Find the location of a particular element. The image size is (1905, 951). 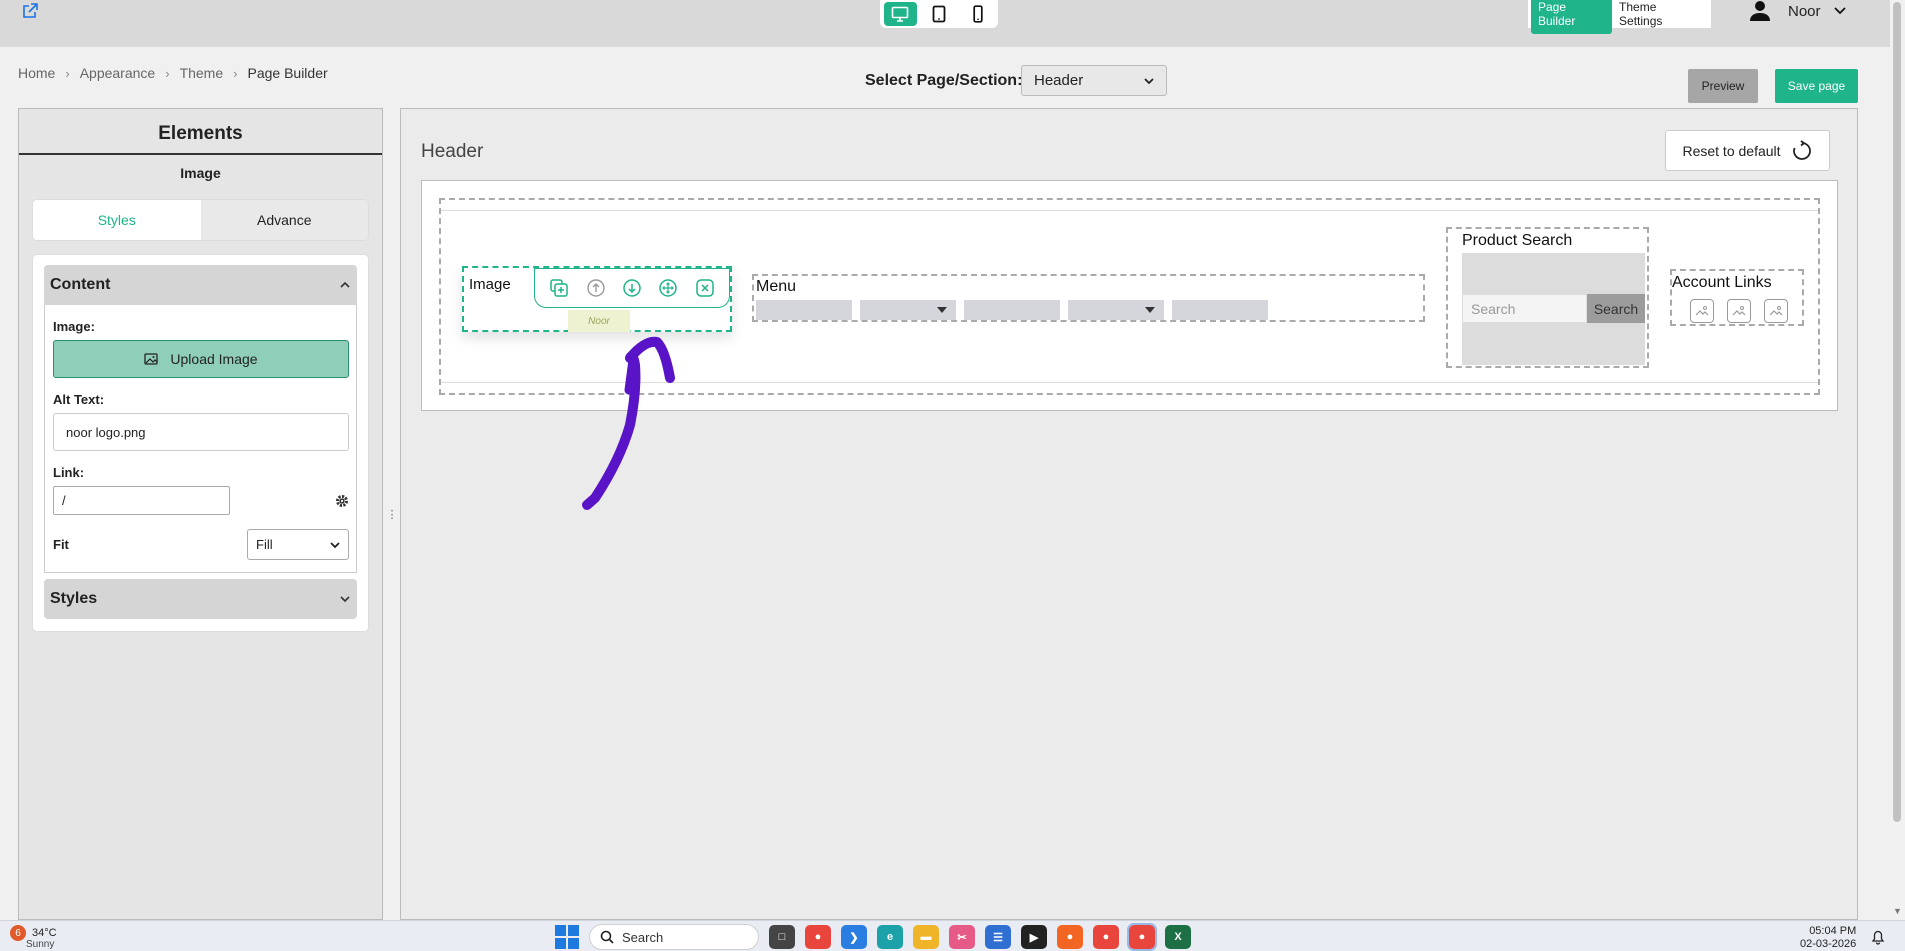

reset-icon is located at coordinates (1801, 149).